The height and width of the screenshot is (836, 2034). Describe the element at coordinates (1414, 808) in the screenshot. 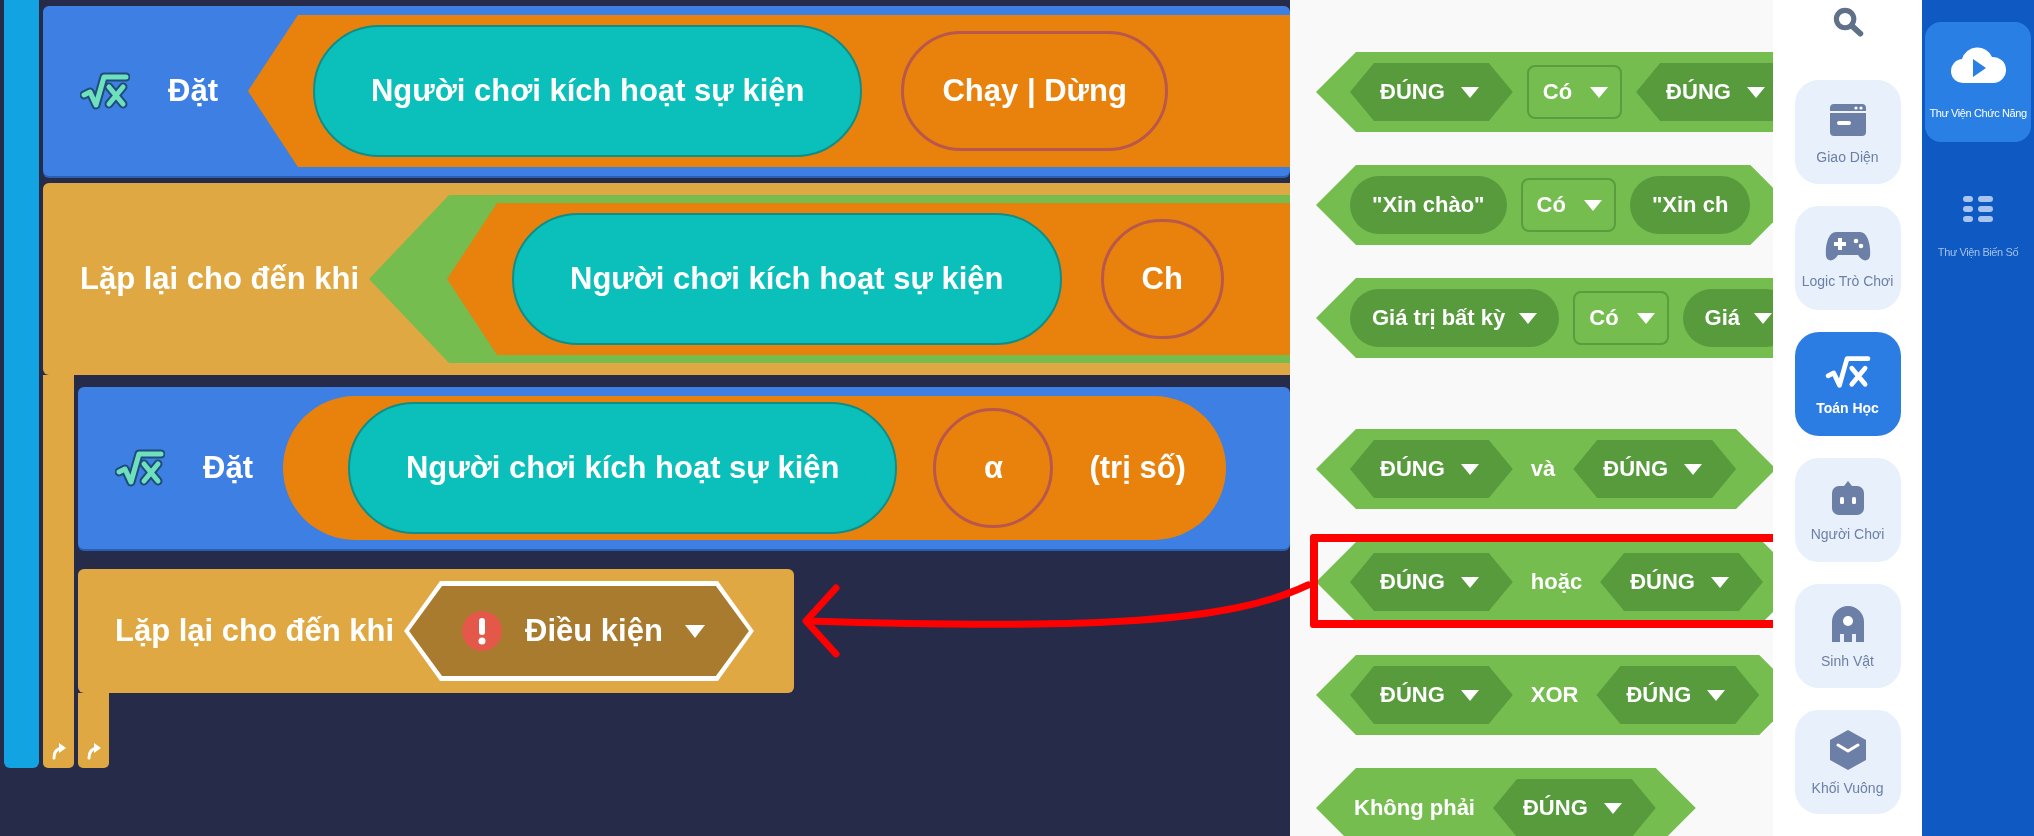

I see `operator-label: Không phải` at that location.